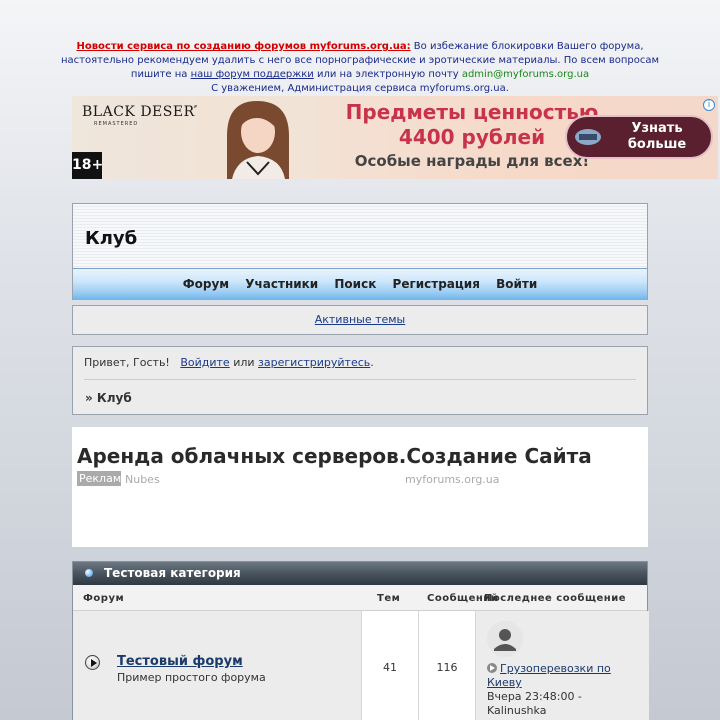 The image size is (720, 720). Describe the element at coordinates (116, 124) in the screenshot. I see `game-logo-sub: REMASTERED` at that location.